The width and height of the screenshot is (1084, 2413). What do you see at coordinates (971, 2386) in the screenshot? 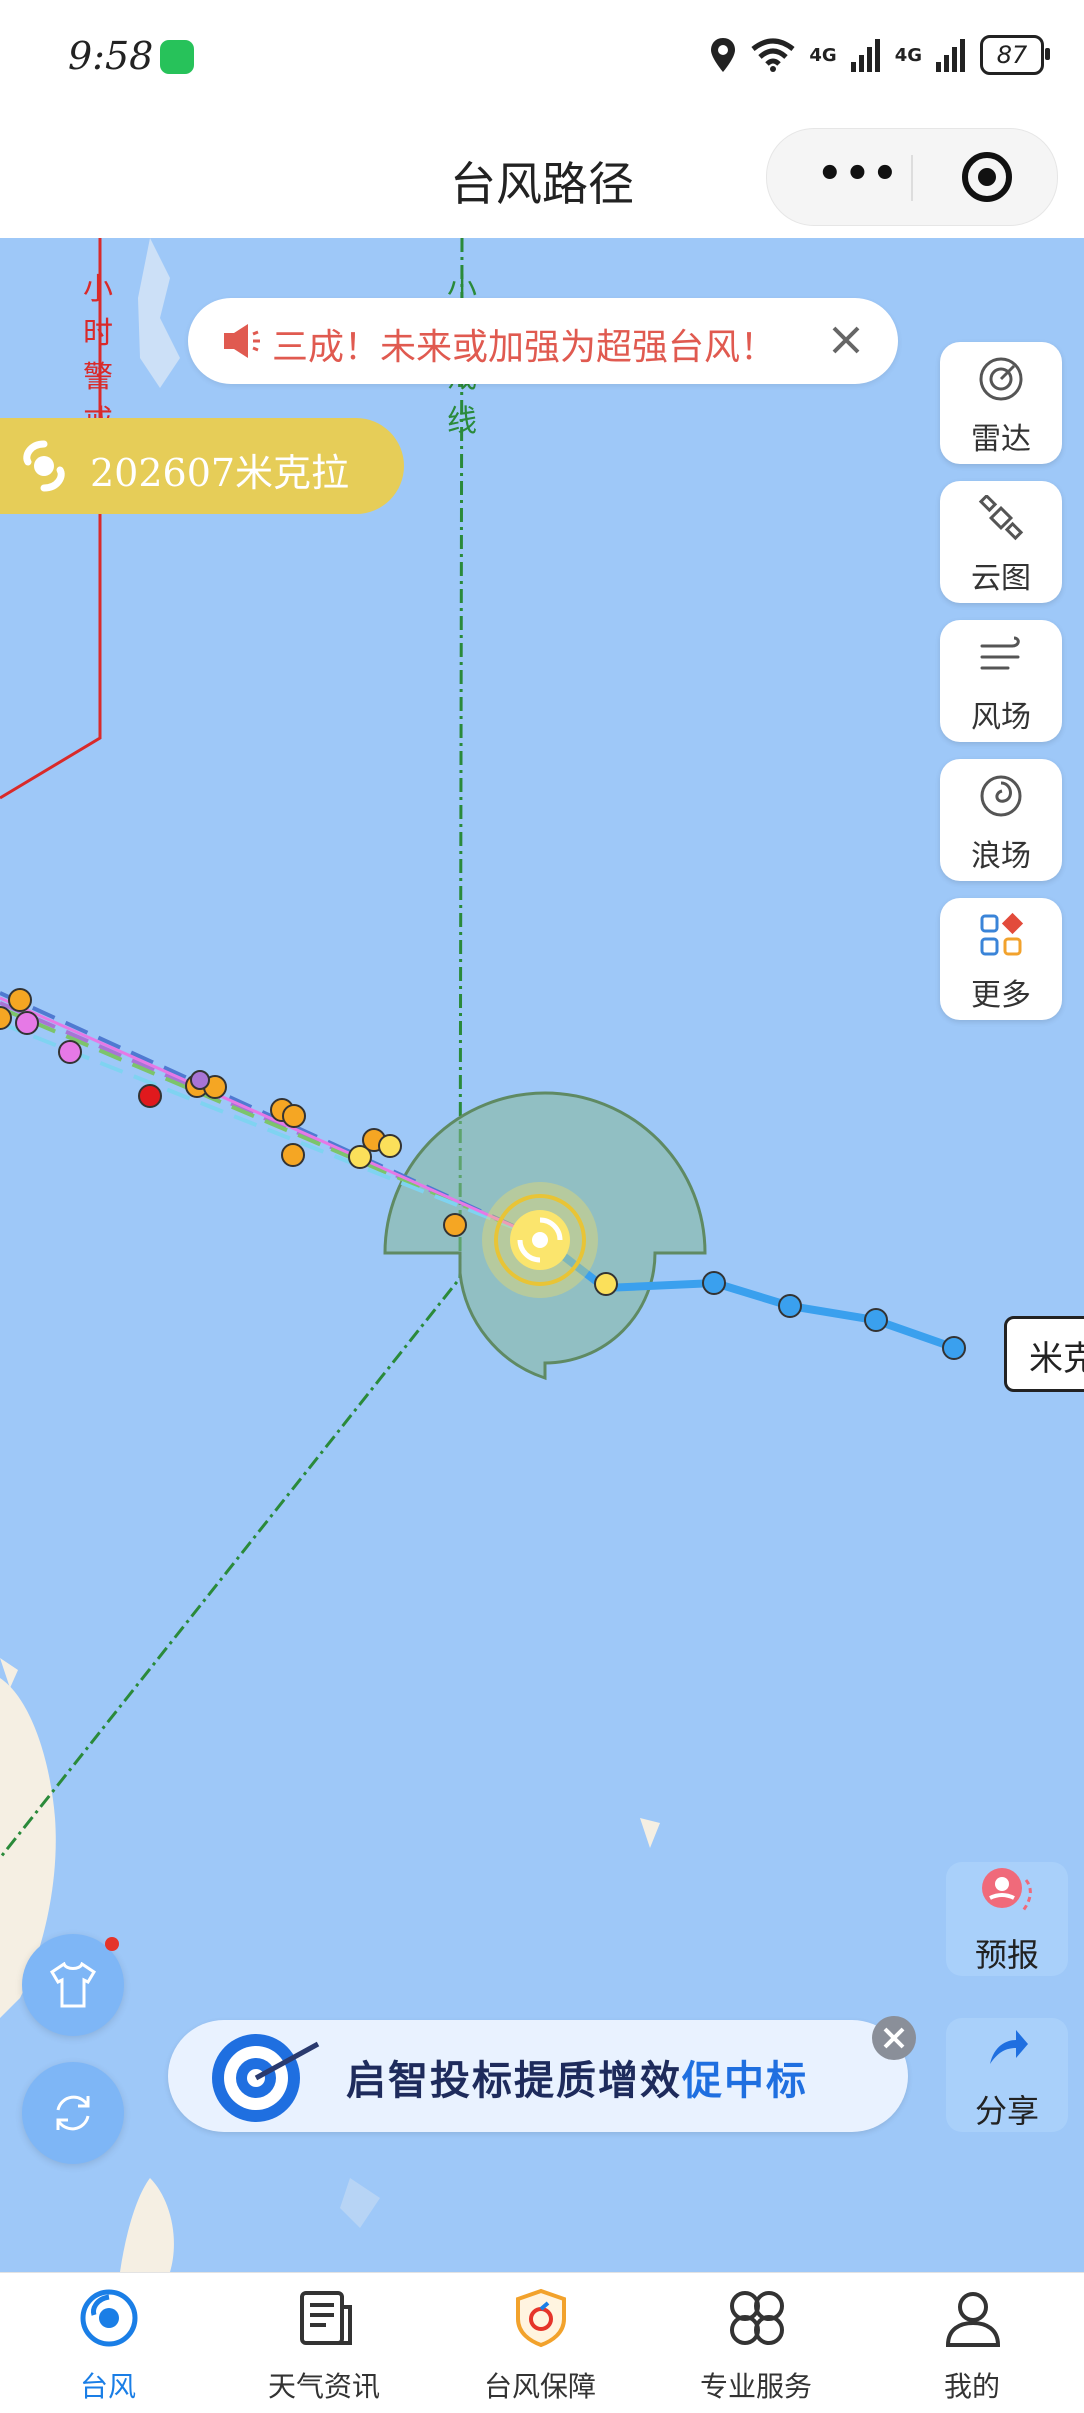
I see `tab-label: 我的` at bounding box center [971, 2386].